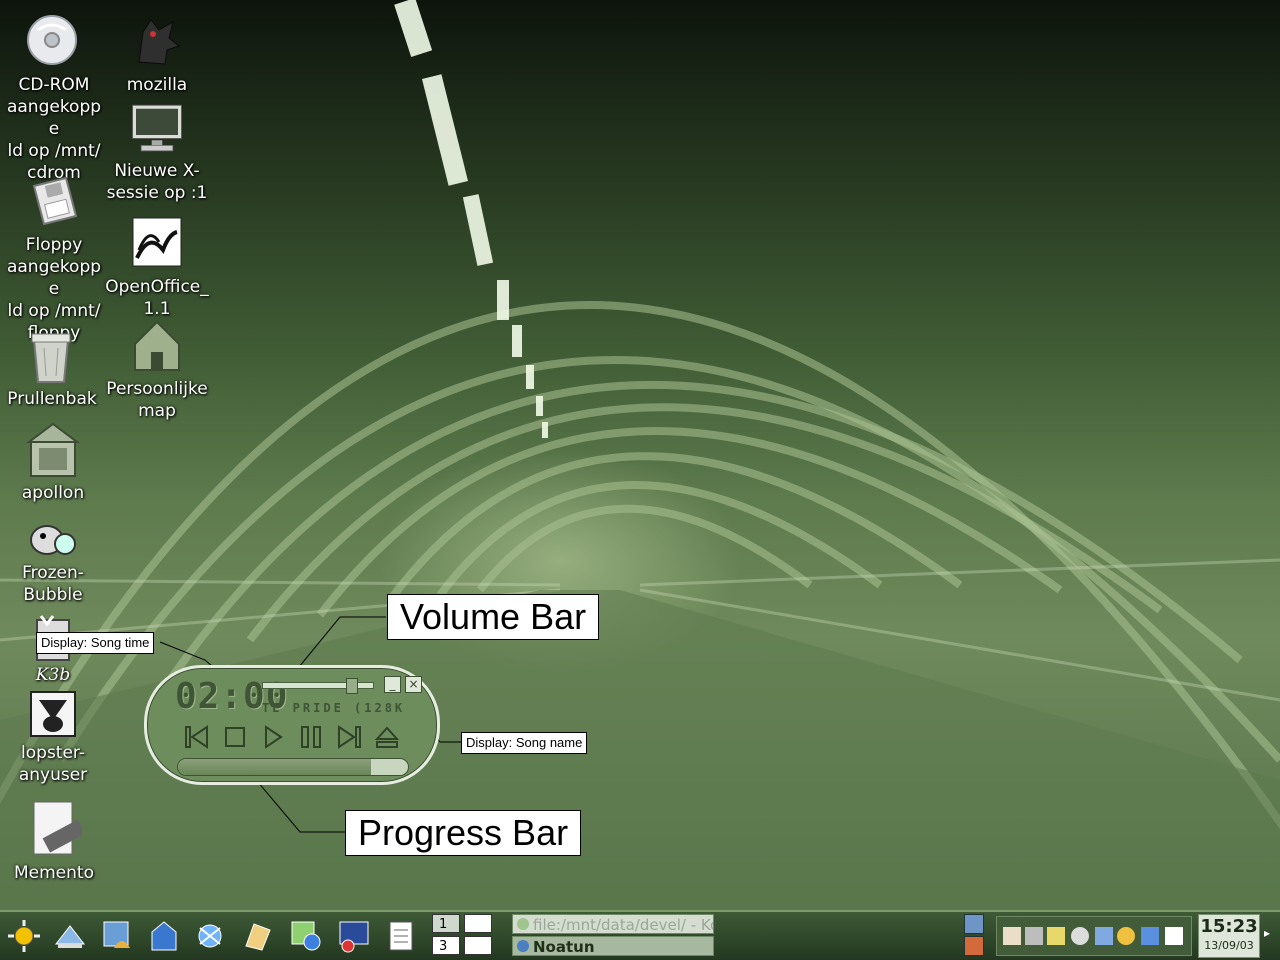  I want to click on pause-button, so click(311, 737).